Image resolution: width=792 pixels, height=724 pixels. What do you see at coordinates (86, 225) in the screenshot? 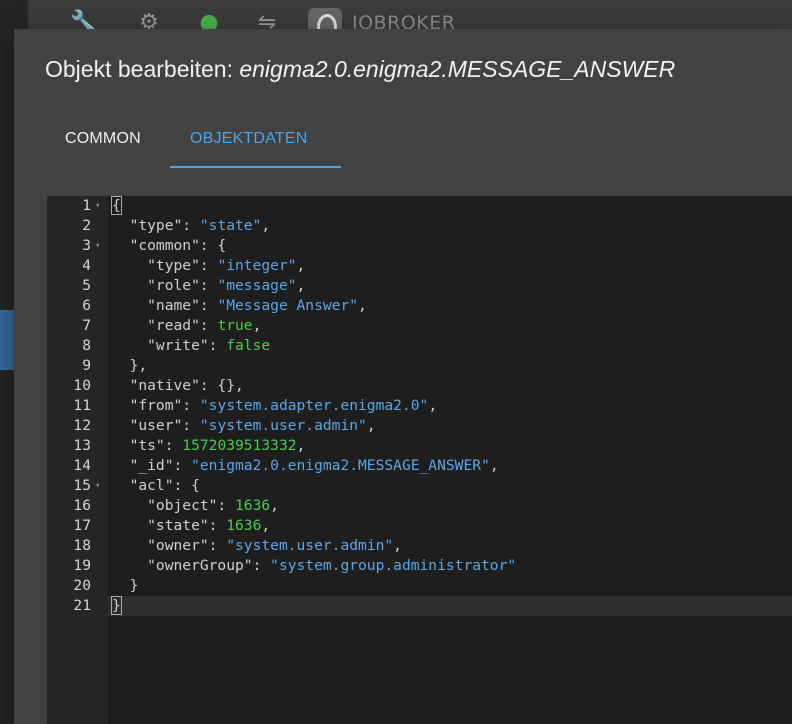
I see `line-number: 2` at bounding box center [86, 225].